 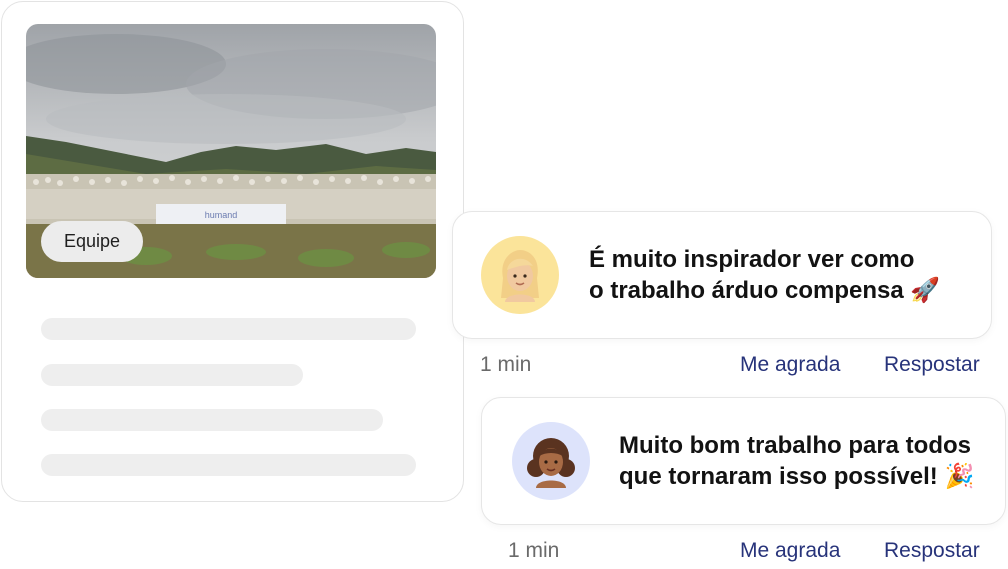 I want to click on woman-blonde-icon, so click(x=520, y=276).